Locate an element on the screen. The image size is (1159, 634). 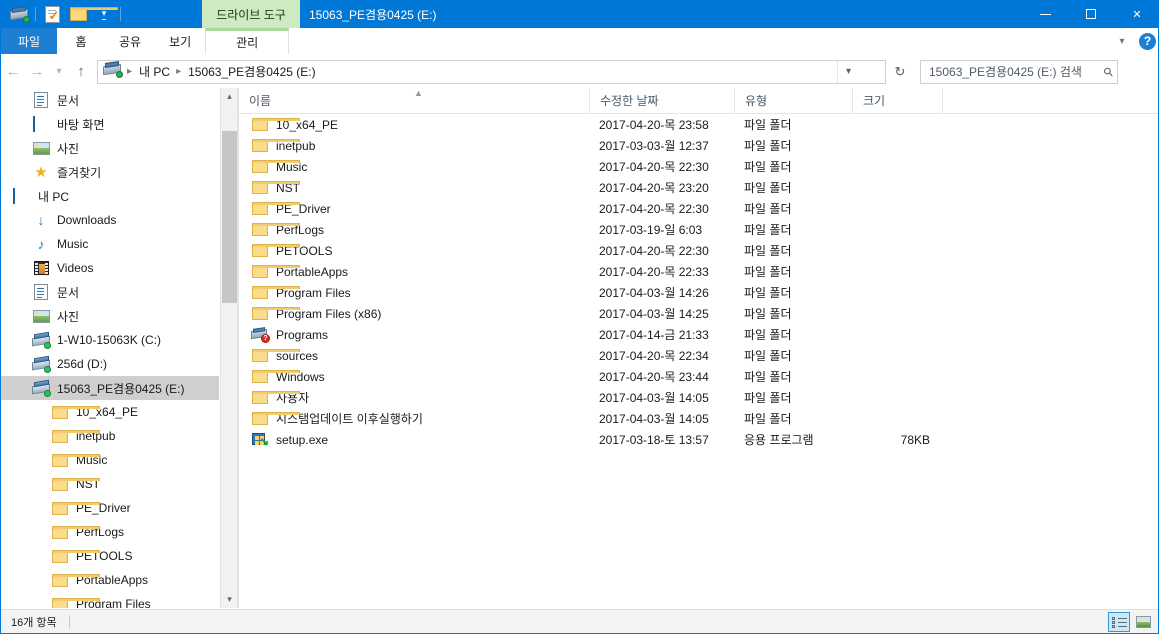
cell-name: PETOOLS is located at coordinates (414, 251).